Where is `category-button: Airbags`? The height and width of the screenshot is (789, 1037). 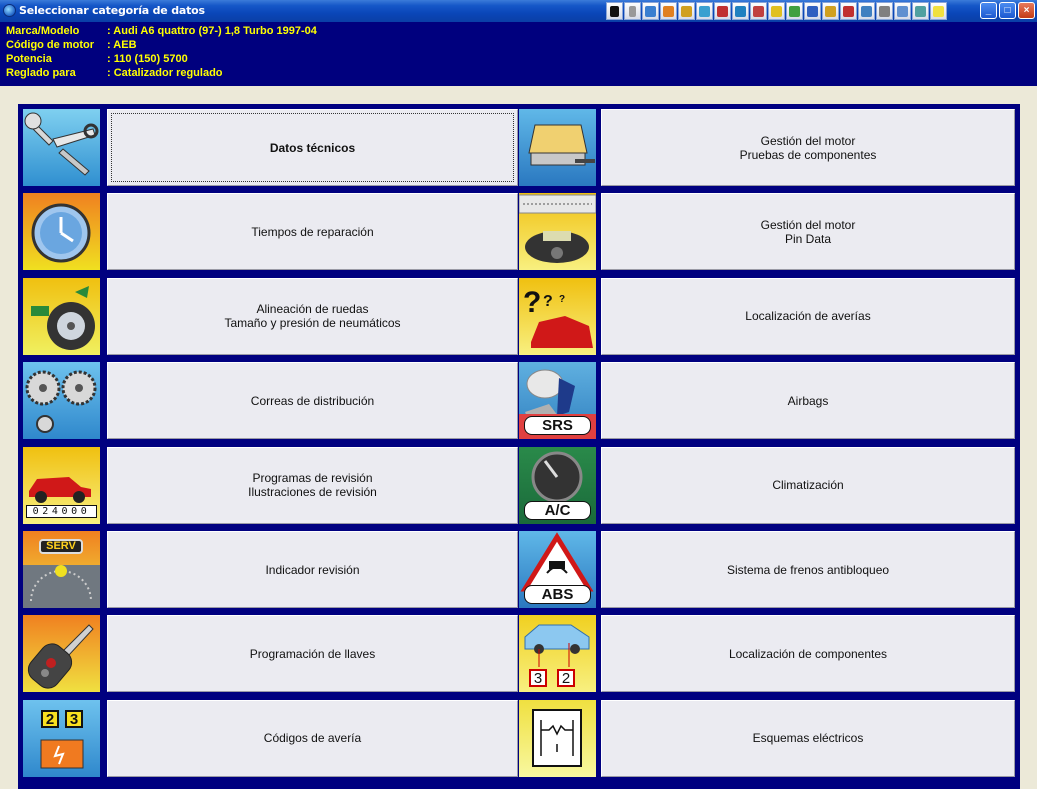 category-button: Airbags is located at coordinates (808, 401).